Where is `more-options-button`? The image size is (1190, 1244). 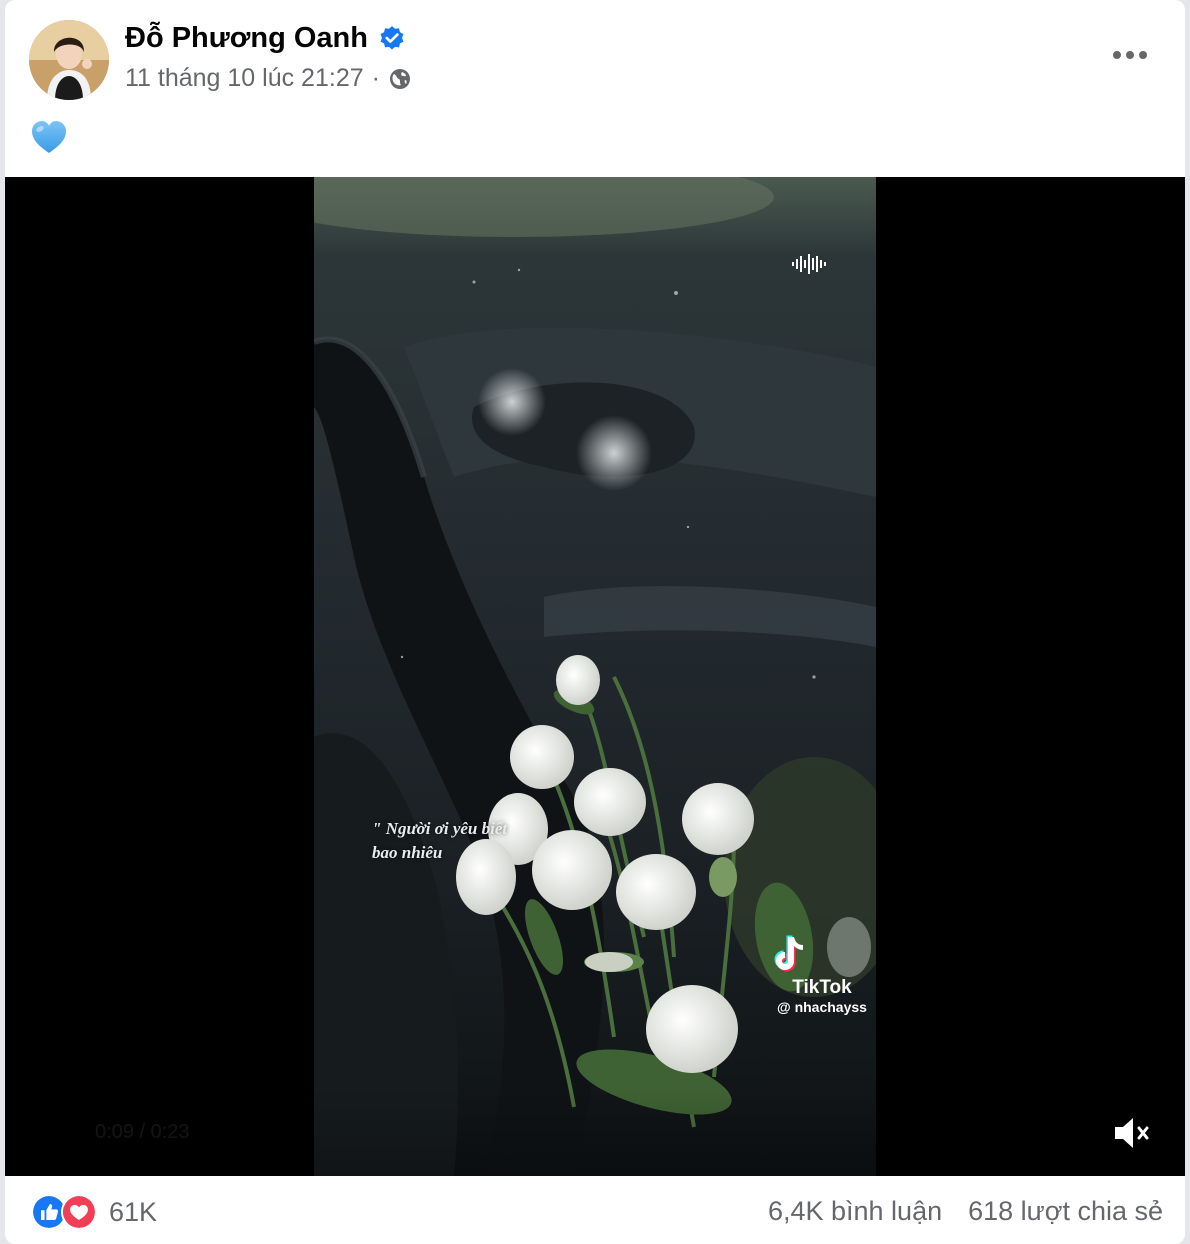
more-options-button is located at coordinates (1130, 55).